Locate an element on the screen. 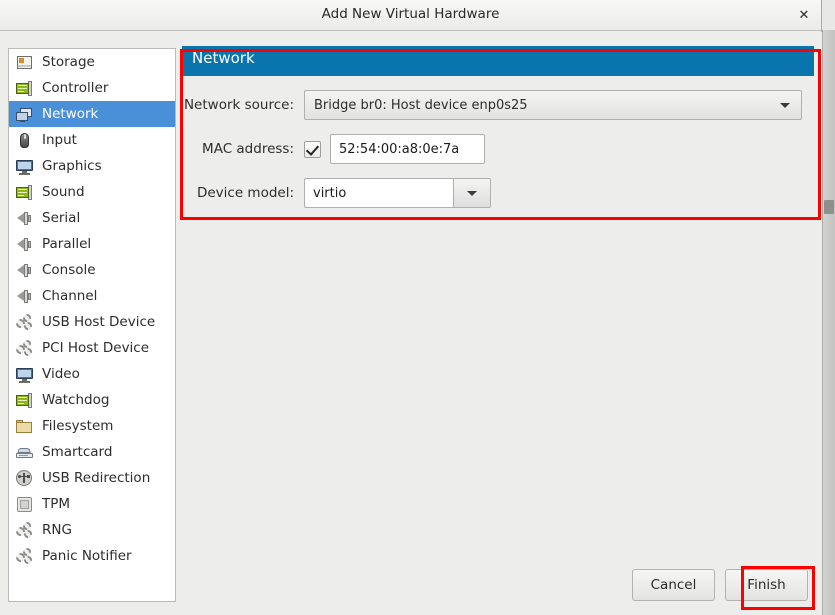  mouse-icon is located at coordinates (24, 140).